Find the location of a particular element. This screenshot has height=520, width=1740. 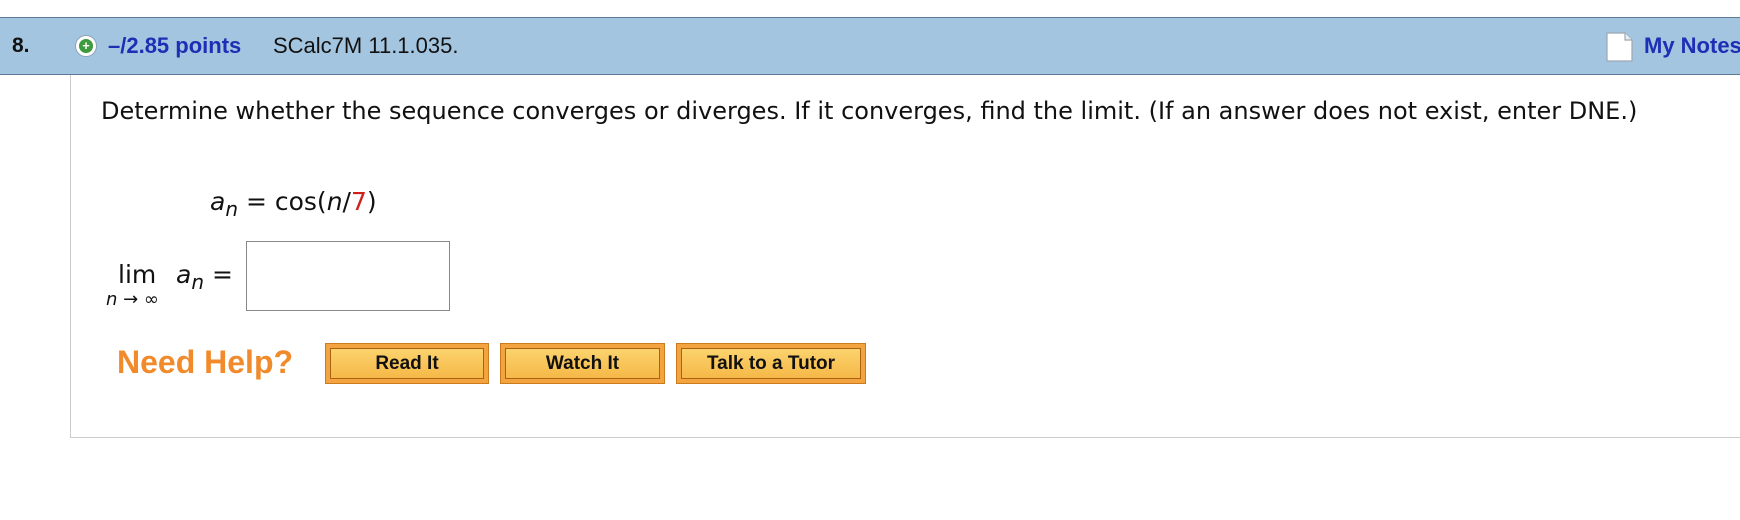

points-label: –/2.85 points is located at coordinates (175, 45).